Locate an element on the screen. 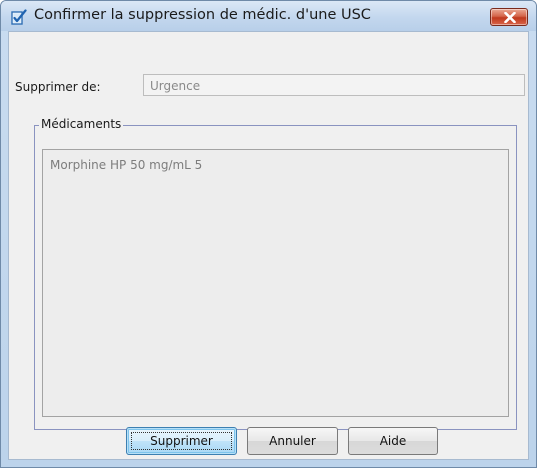 The image size is (537, 468). cancel-button-label: Annuler is located at coordinates (292, 441).